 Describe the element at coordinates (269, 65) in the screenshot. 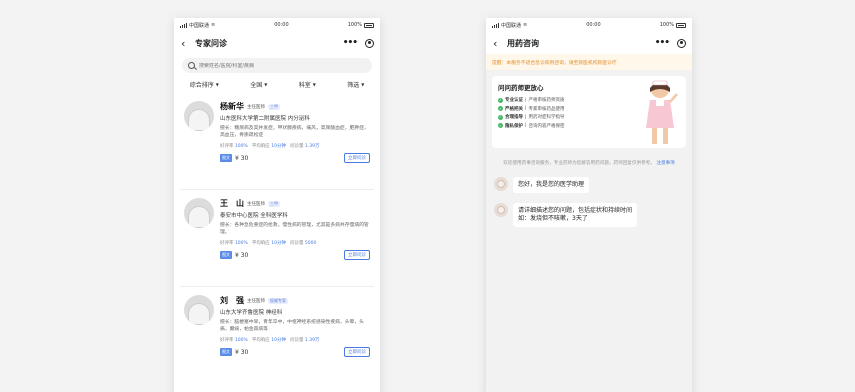

I see `search-input` at that location.